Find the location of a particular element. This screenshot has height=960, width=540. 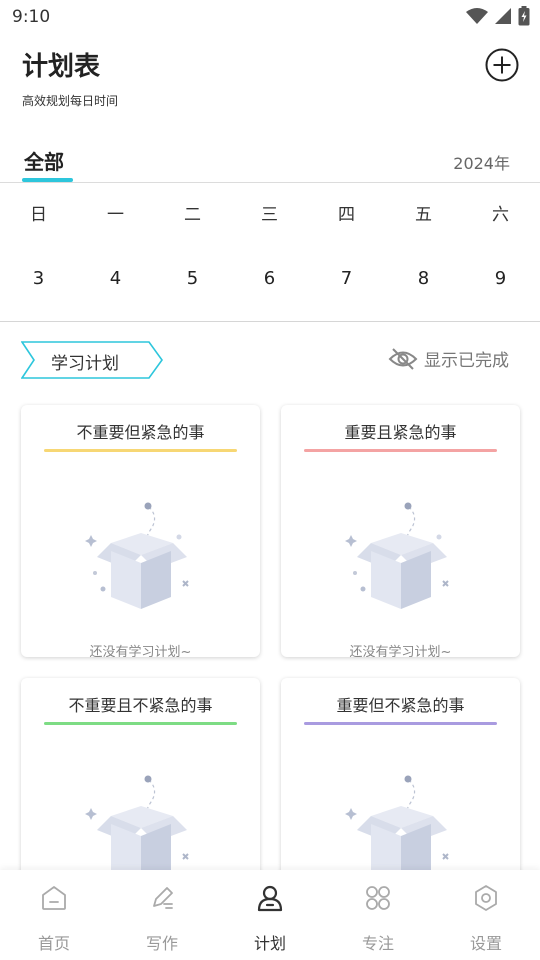

quadrant-title: 不重要且不紧急的事 is located at coordinates (140, 705).